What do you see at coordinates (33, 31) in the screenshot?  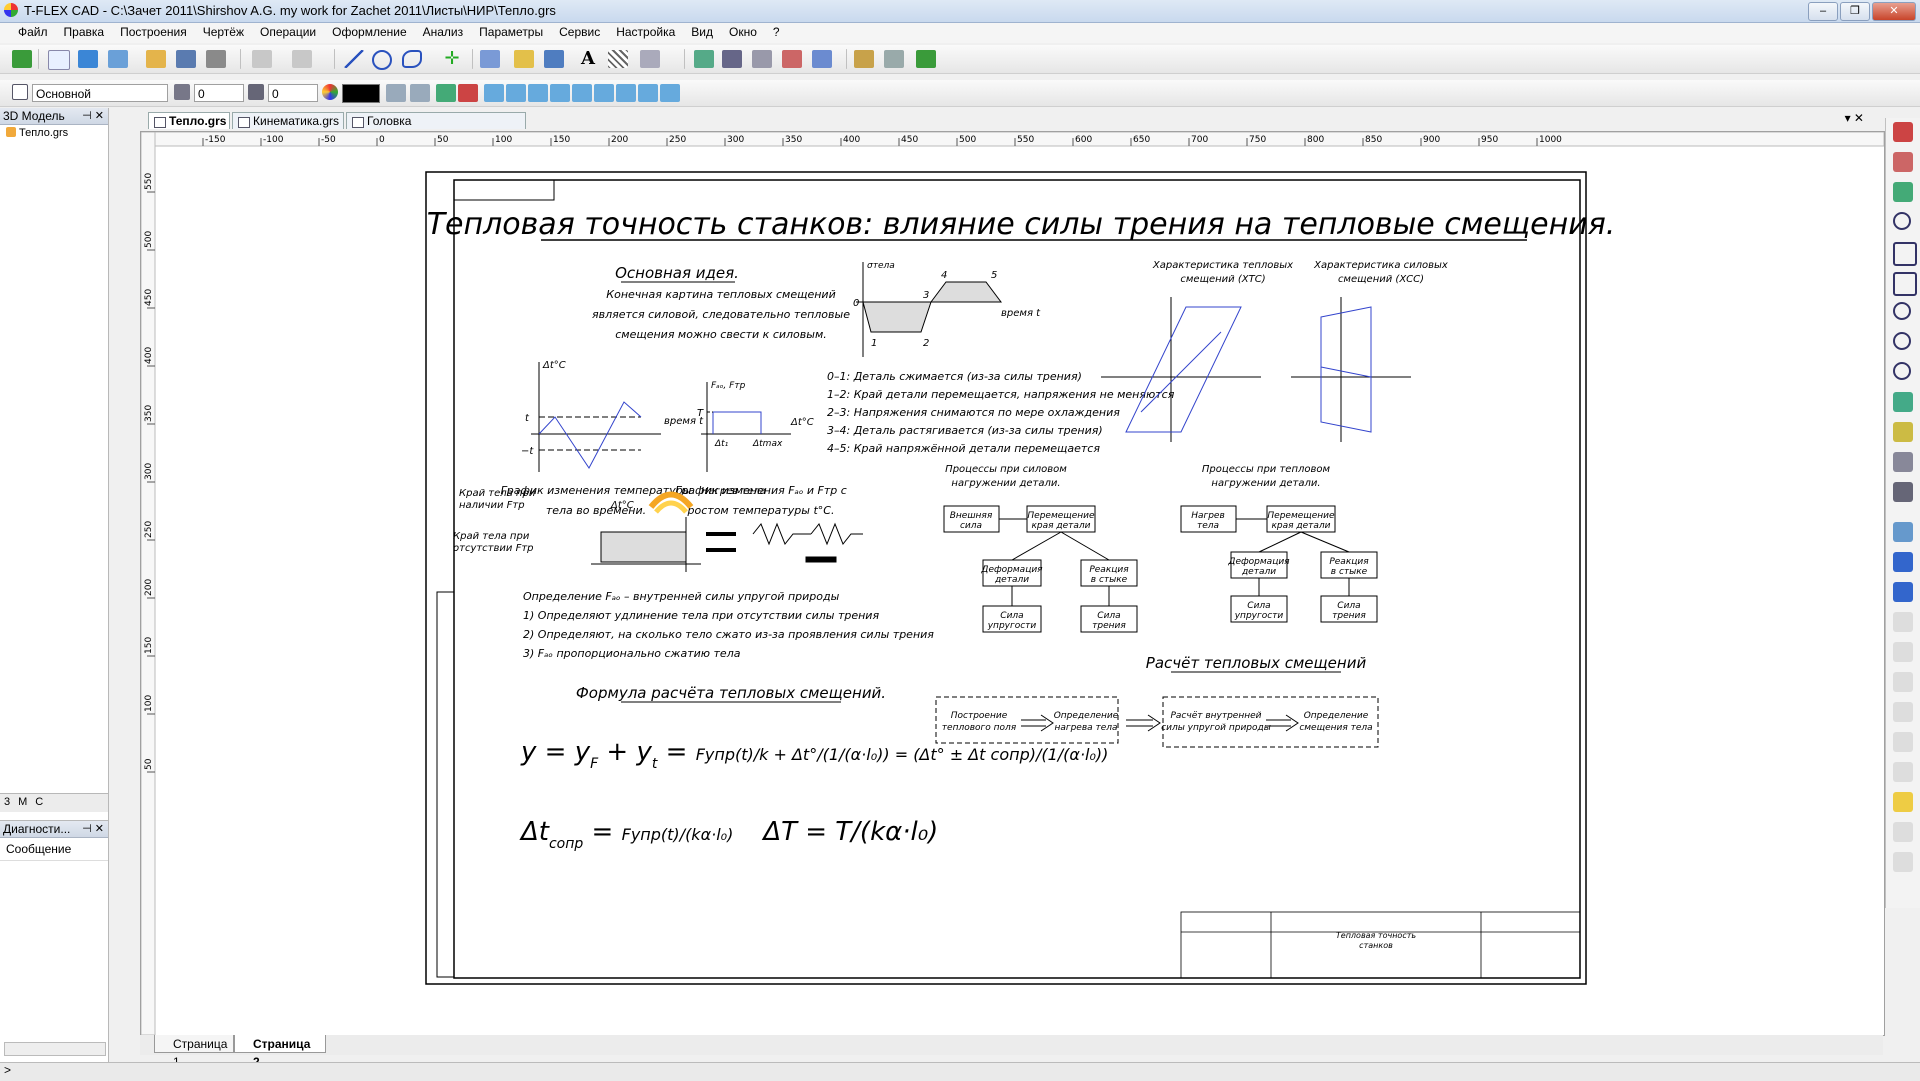 I see `menu-file: Файл` at bounding box center [33, 31].